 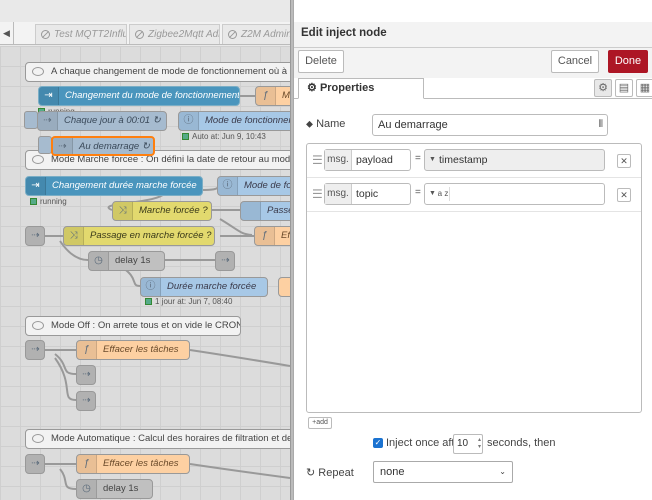 I want to click on node-label: Changement durée marche forcée, so click(x=124, y=185).